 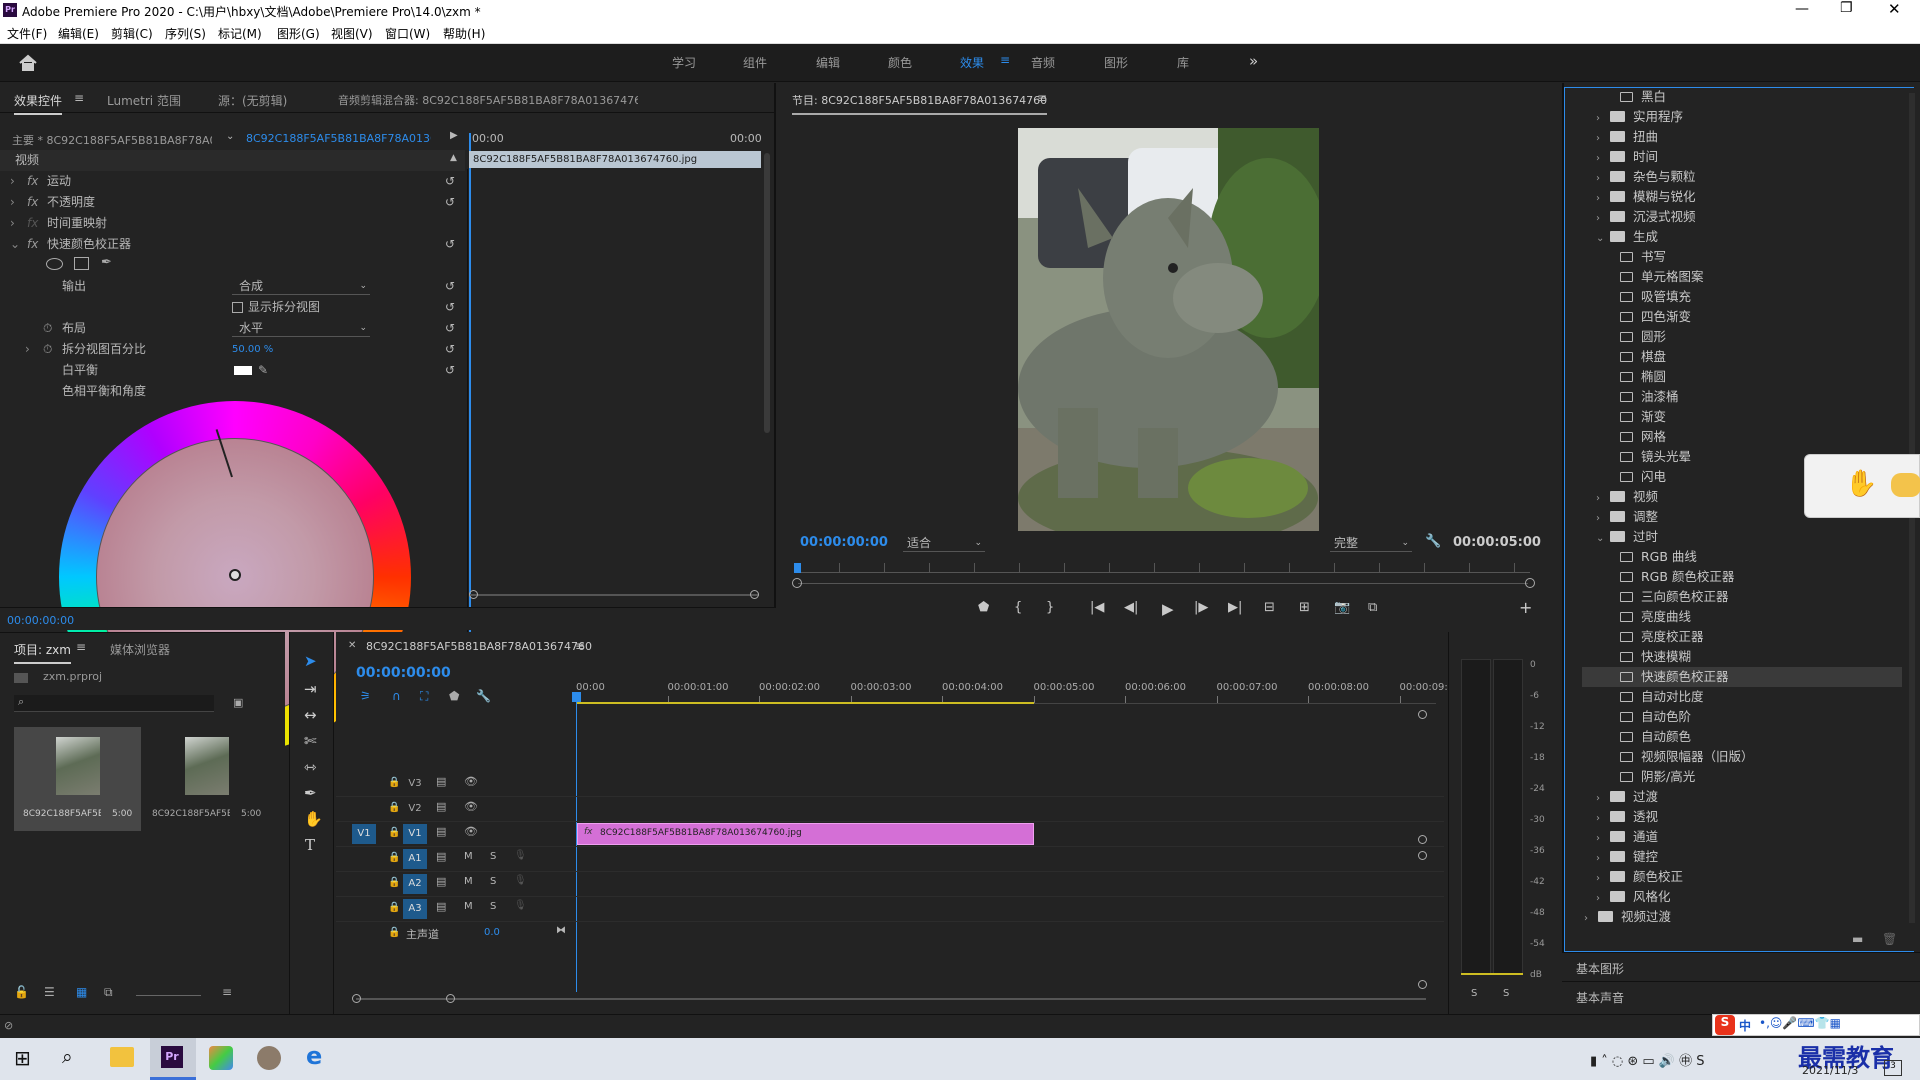 What do you see at coordinates (1745, 1025) in the screenshot?
I see `ime-chinese-mode: 中` at bounding box center [1745, 1025].